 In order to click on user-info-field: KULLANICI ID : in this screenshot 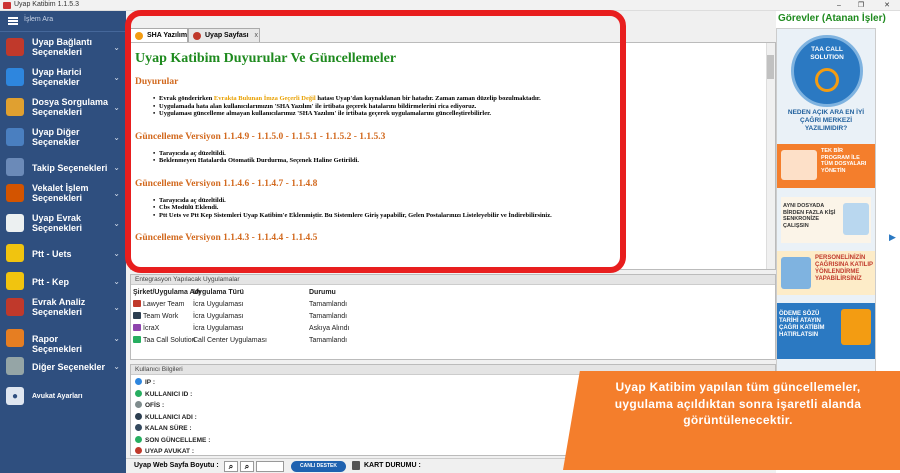, I will do `click(163, 394)`.